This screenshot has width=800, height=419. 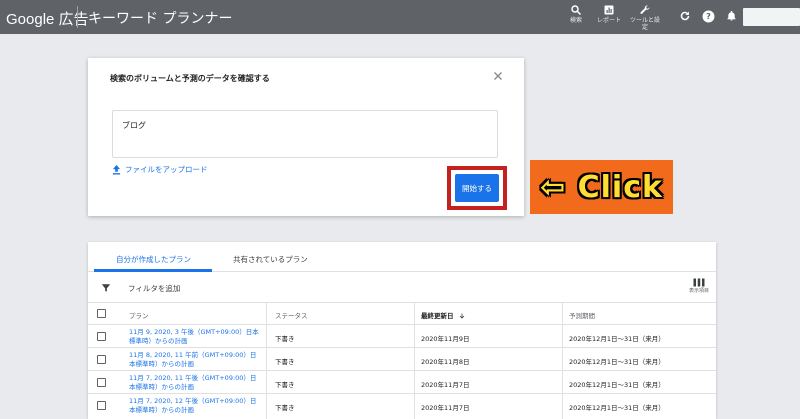 I want to click on tools-settings-button: ツールと設定, so click(x=645, y=17).